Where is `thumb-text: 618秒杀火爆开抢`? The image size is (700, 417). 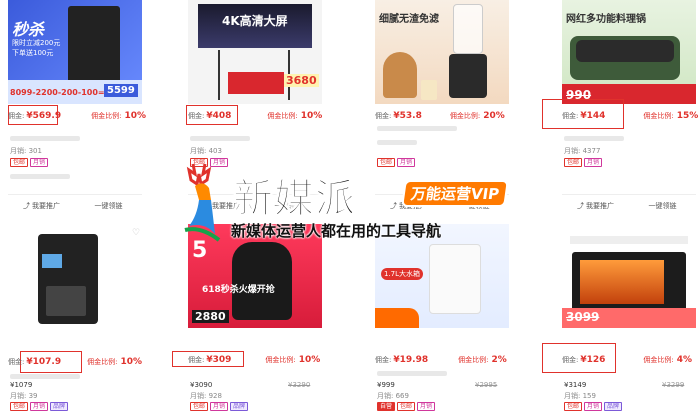 thumb-text: 618秒杀火爆开抢 is located at coordinates (238, 290).